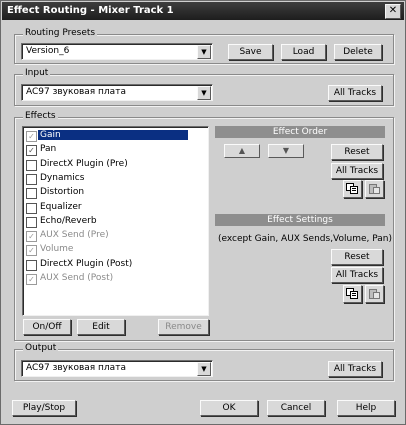  I want to click on effect-list-item: Echo/Reverb, so click(108, 222).